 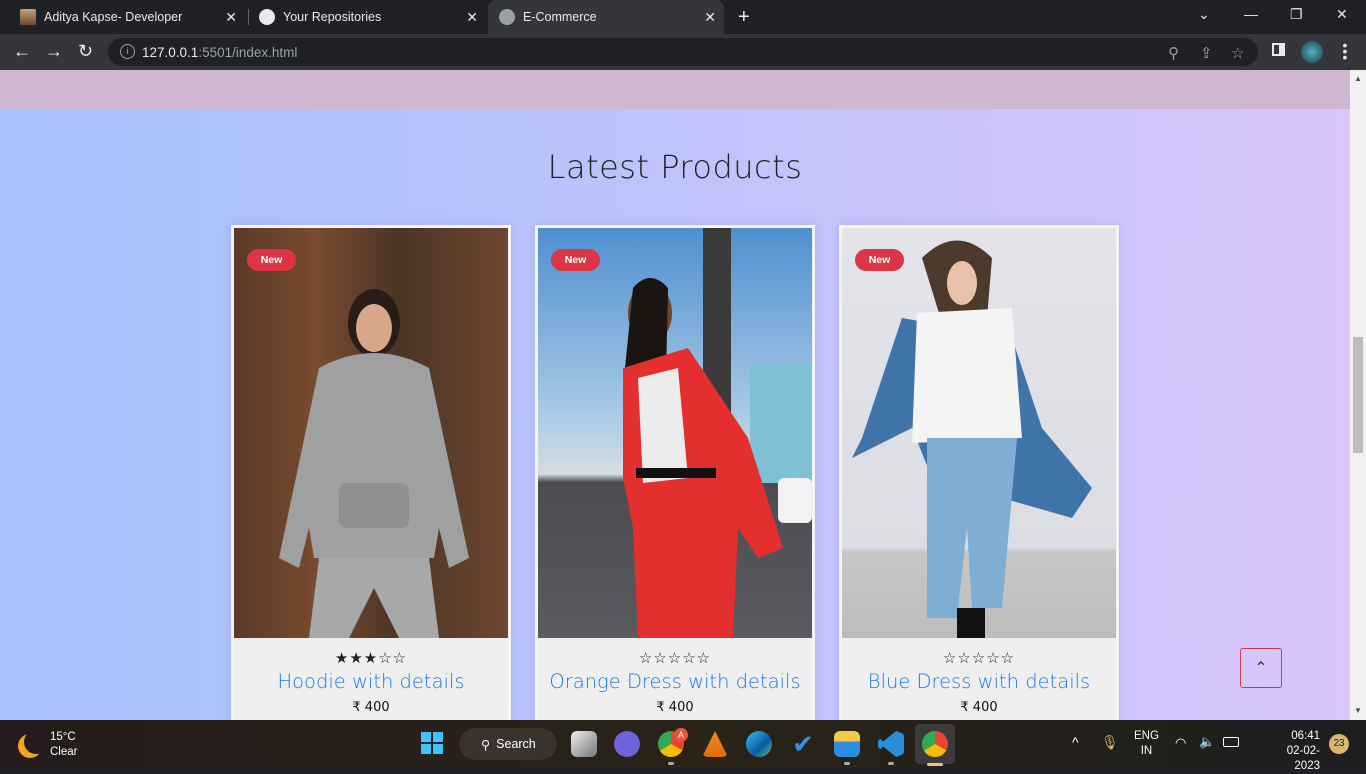 What do you see at coordinates (675, 167) in the screenshot?
I see `section-title: Latest Products` at bounding box center [675, 167].